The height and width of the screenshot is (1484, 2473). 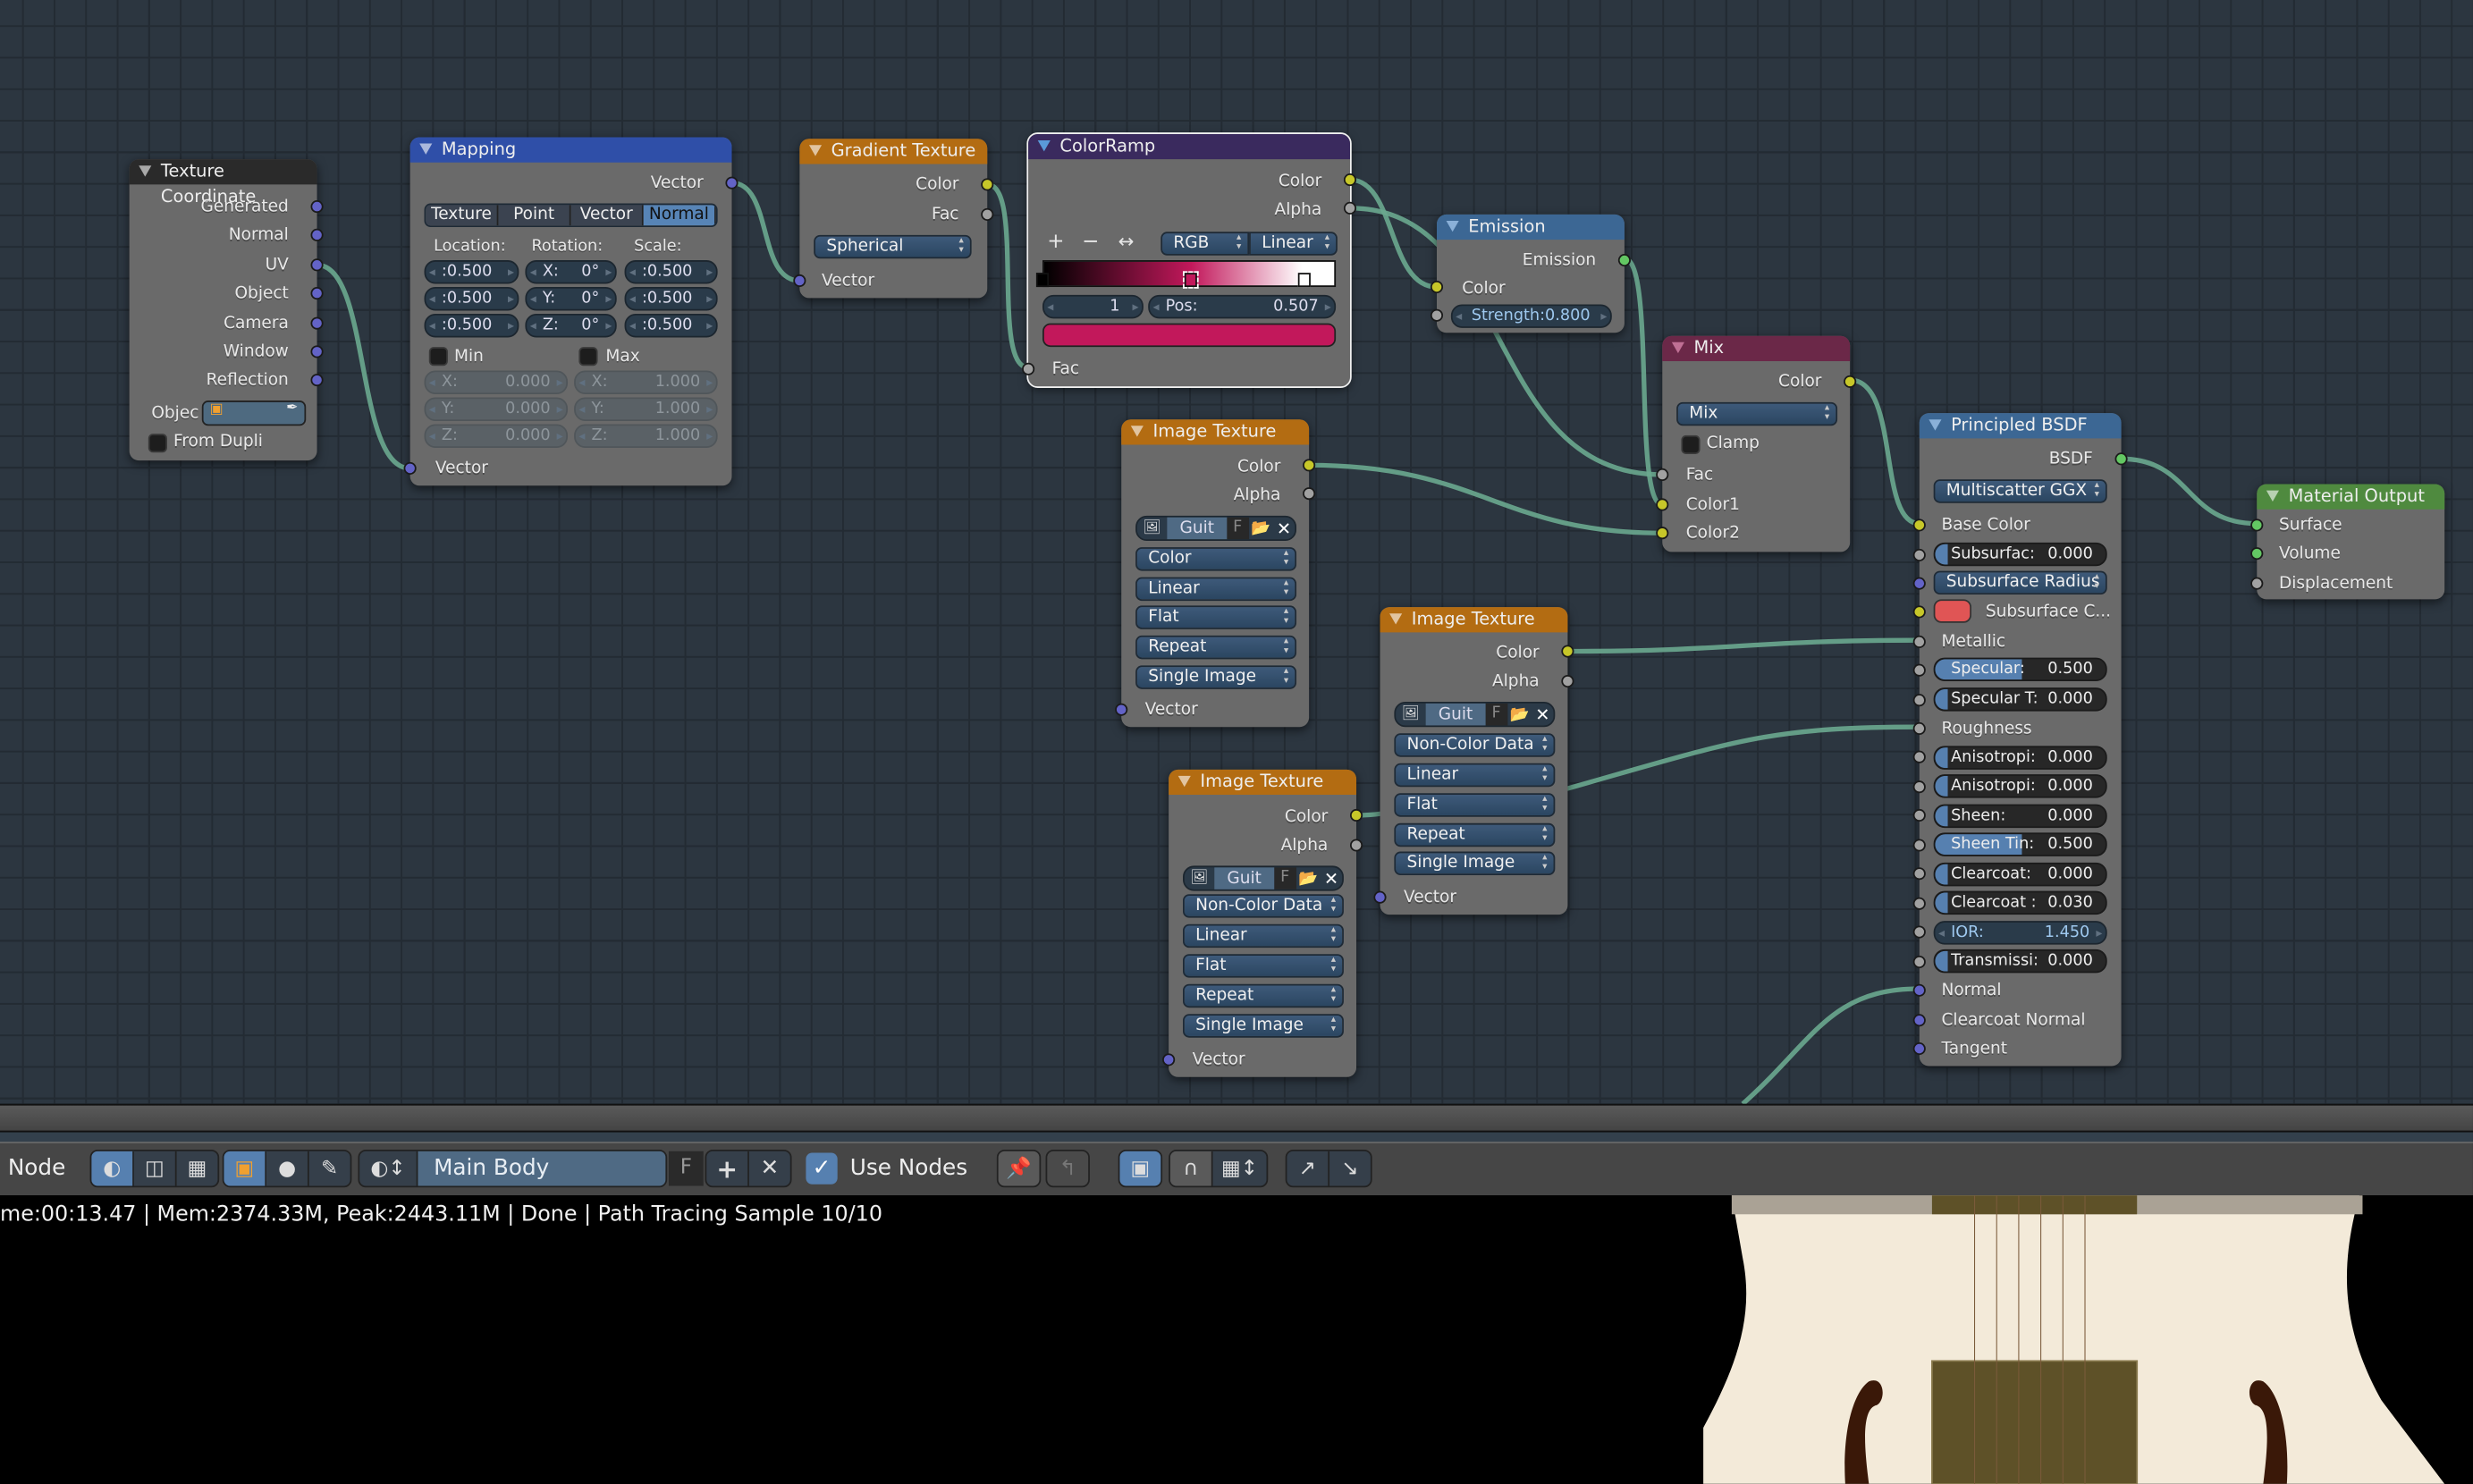 What do you see at coordinates (1437, 315) in the screenshot?
I see `socket-strength-in` at bounding box center [1437, 315].